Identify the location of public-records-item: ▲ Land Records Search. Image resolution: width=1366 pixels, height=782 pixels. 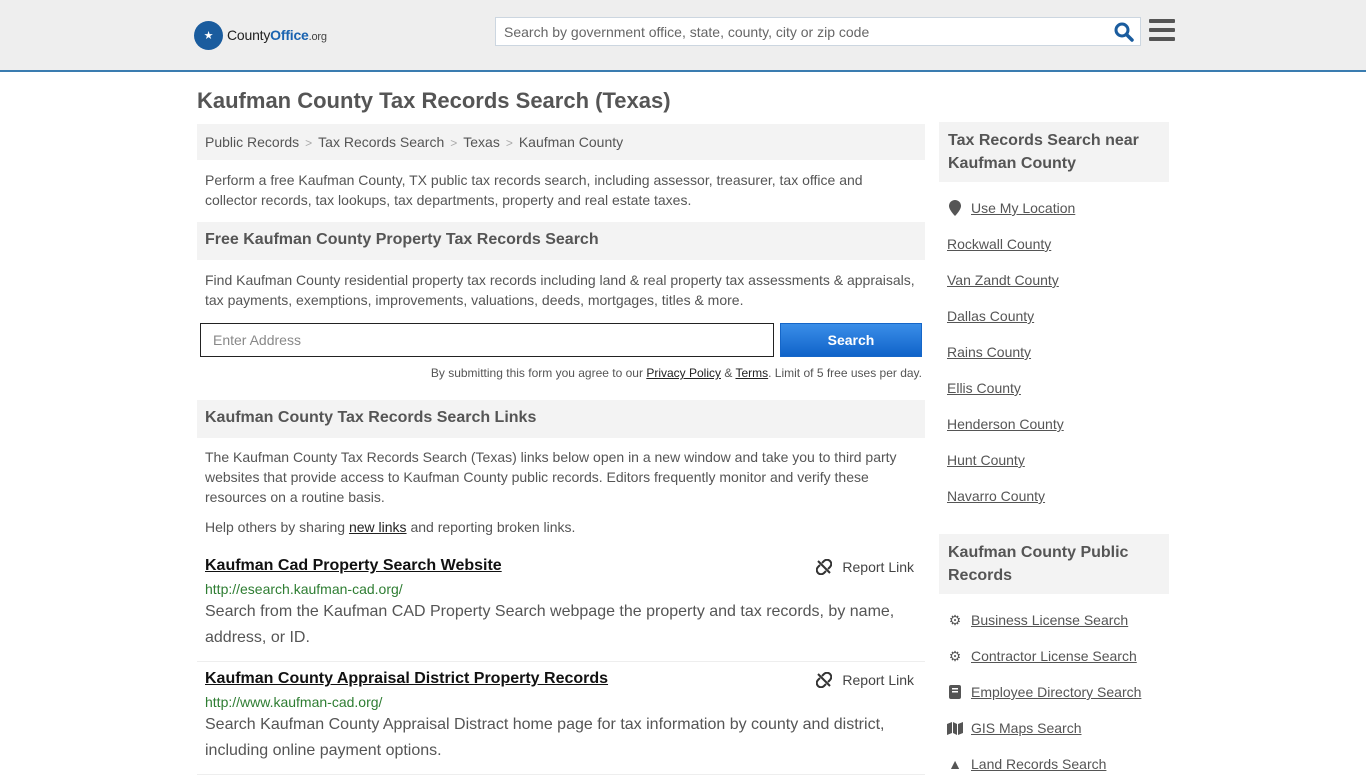
(1054, 764).